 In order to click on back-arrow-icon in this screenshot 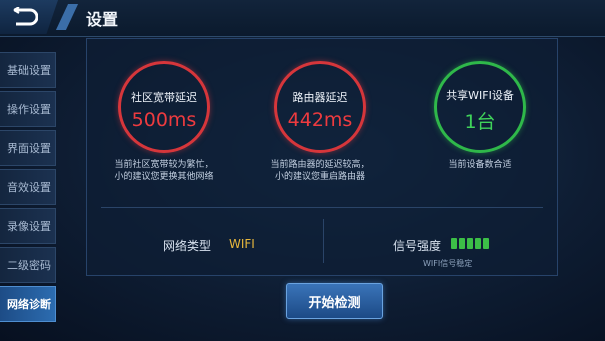, I will do `click(25, 16)`.